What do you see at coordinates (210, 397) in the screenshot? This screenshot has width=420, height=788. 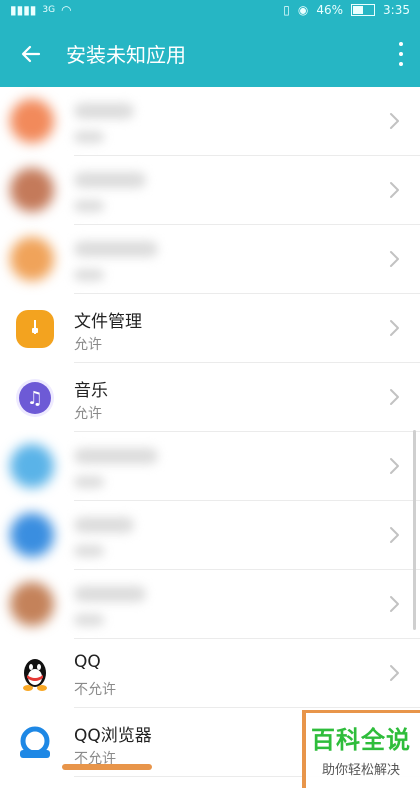 I see `list-item: ♫ 音乐允许` at bounding box center [210, 397].